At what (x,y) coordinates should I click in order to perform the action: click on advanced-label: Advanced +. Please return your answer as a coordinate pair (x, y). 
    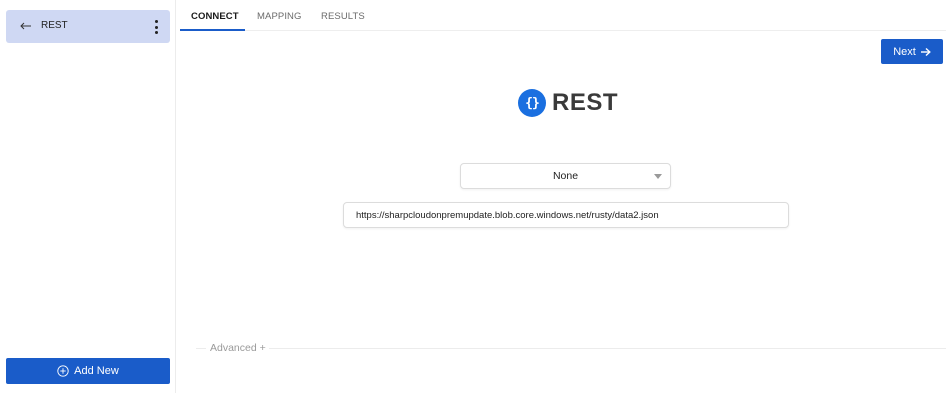
    Looking at the image, I should click on (238, 348).